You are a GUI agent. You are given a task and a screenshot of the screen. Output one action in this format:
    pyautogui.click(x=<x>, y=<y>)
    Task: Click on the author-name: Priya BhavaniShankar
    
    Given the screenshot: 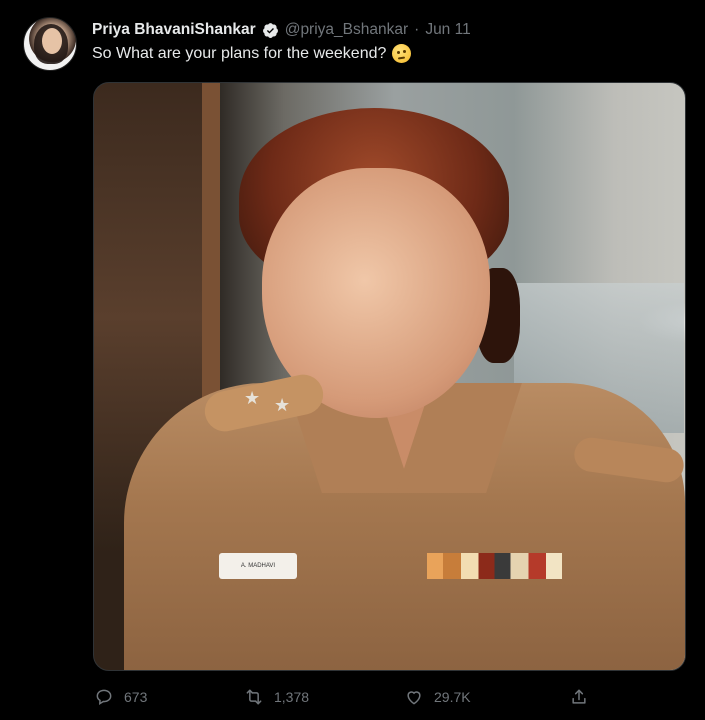 What is the action you would take?
    pyautogui.click(x=174, y=30)
    